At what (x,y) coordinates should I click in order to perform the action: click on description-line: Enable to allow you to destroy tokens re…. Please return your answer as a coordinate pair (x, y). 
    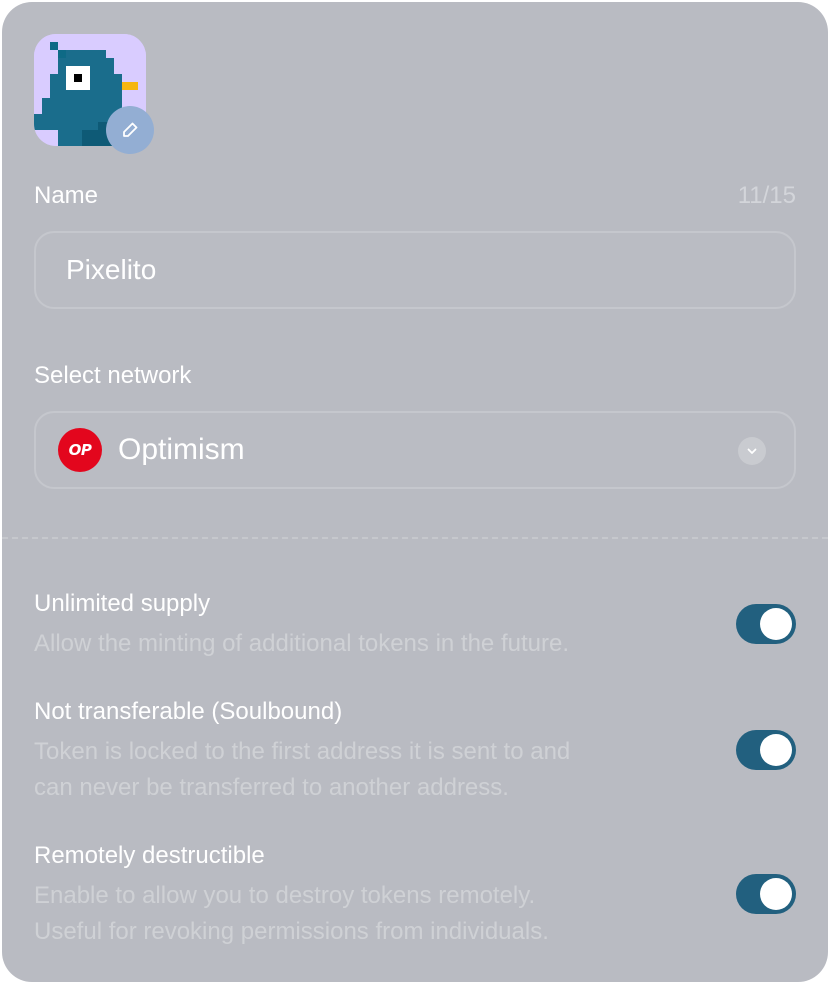
    Looking at the image, I should click on (285, 895).